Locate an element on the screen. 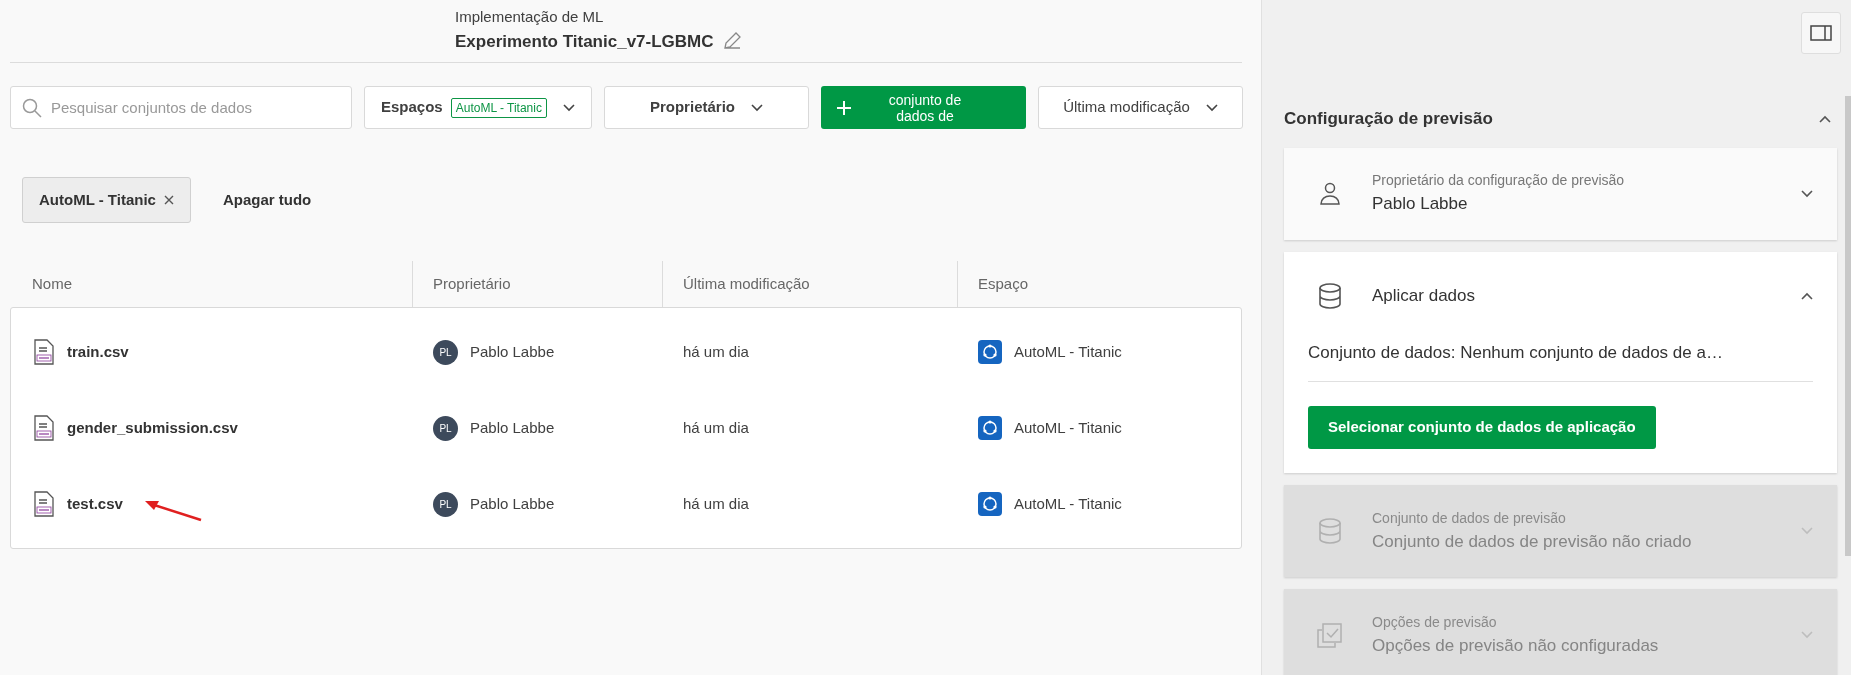 The image size is (1851, 675). chip-label: AutoML - Titanic is located at coordinates (97, 199).